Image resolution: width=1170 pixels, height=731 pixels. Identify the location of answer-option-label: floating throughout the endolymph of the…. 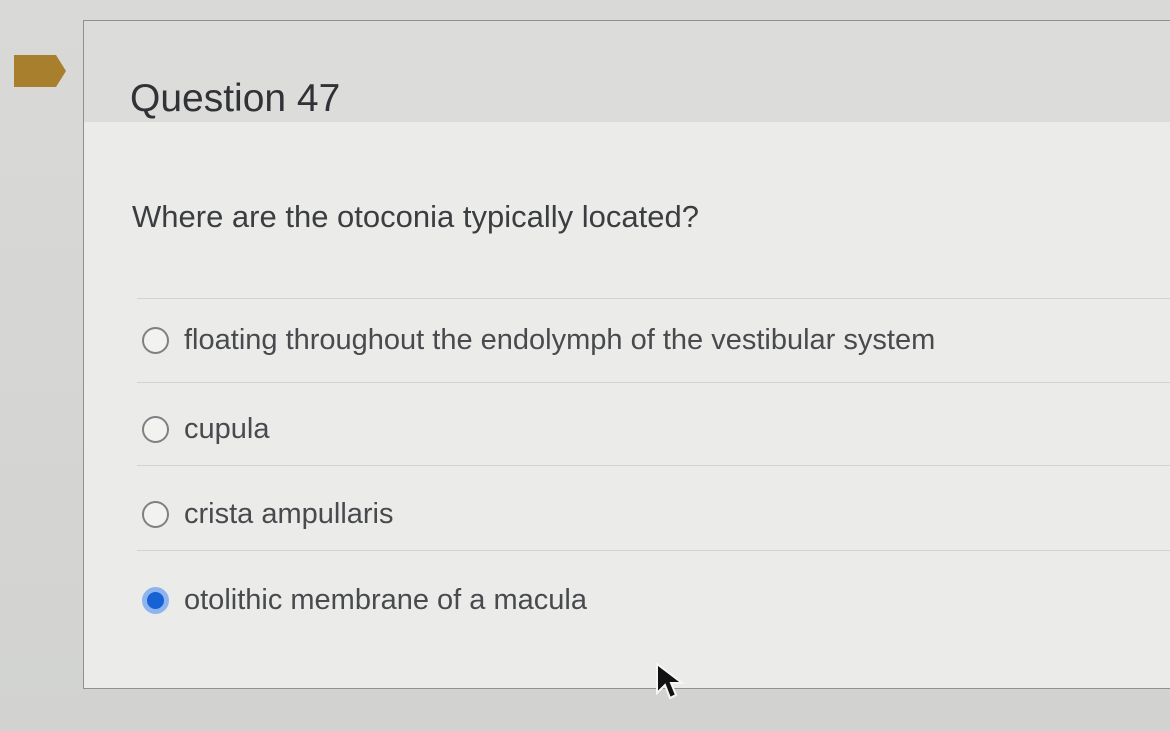
(560, 340).